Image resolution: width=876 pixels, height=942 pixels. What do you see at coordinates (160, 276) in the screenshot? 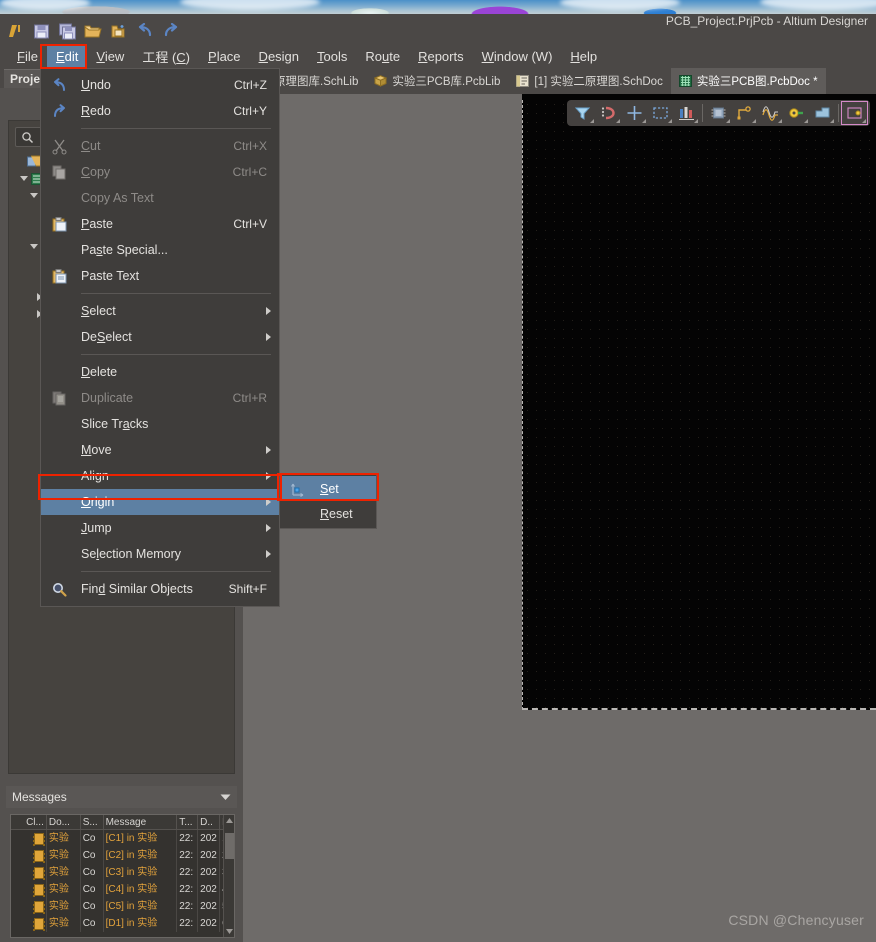
I see `menu-item-paste-text: Paste Text` at bounding box center [160, 276].